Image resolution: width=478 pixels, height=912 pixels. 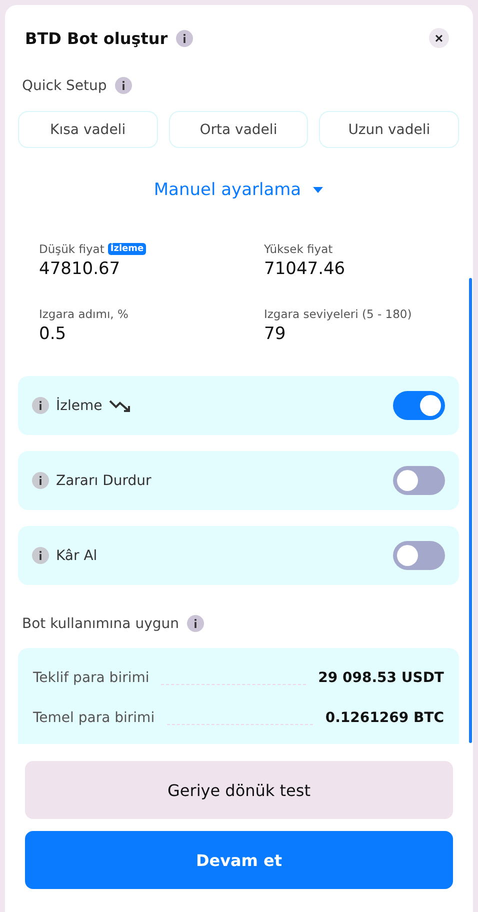 What do you see at coordinates (239, 860) in the screenshot?
I see `continue-button: Devam et` at bounding box center [239, 860].